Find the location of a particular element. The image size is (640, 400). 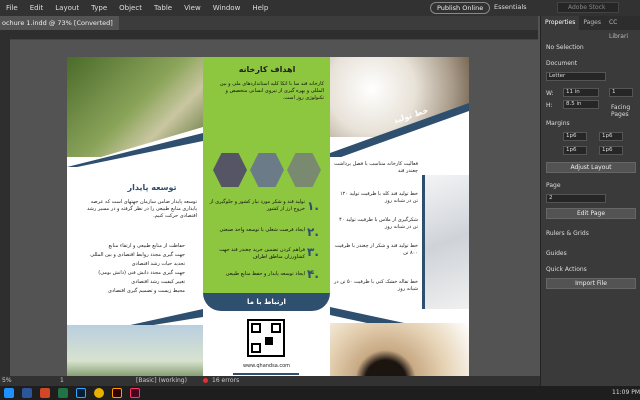

page-select: 2 is located at coordinates (576, 198).